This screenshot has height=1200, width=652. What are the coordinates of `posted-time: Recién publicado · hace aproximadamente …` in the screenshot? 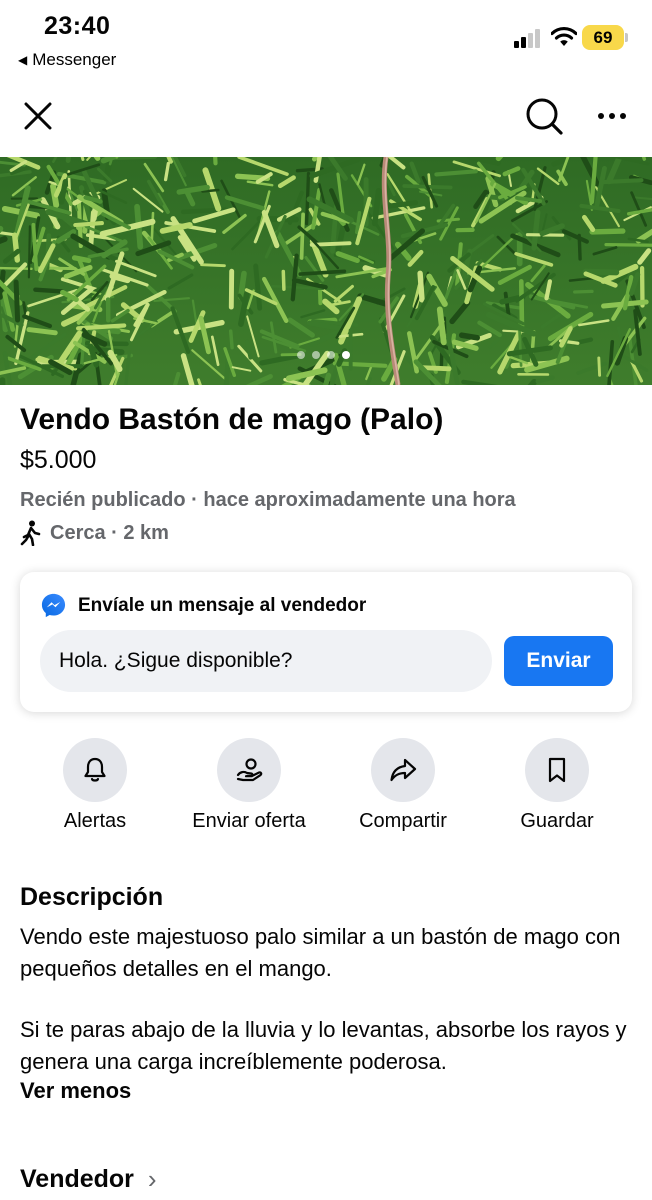 It's located at (268, 500).